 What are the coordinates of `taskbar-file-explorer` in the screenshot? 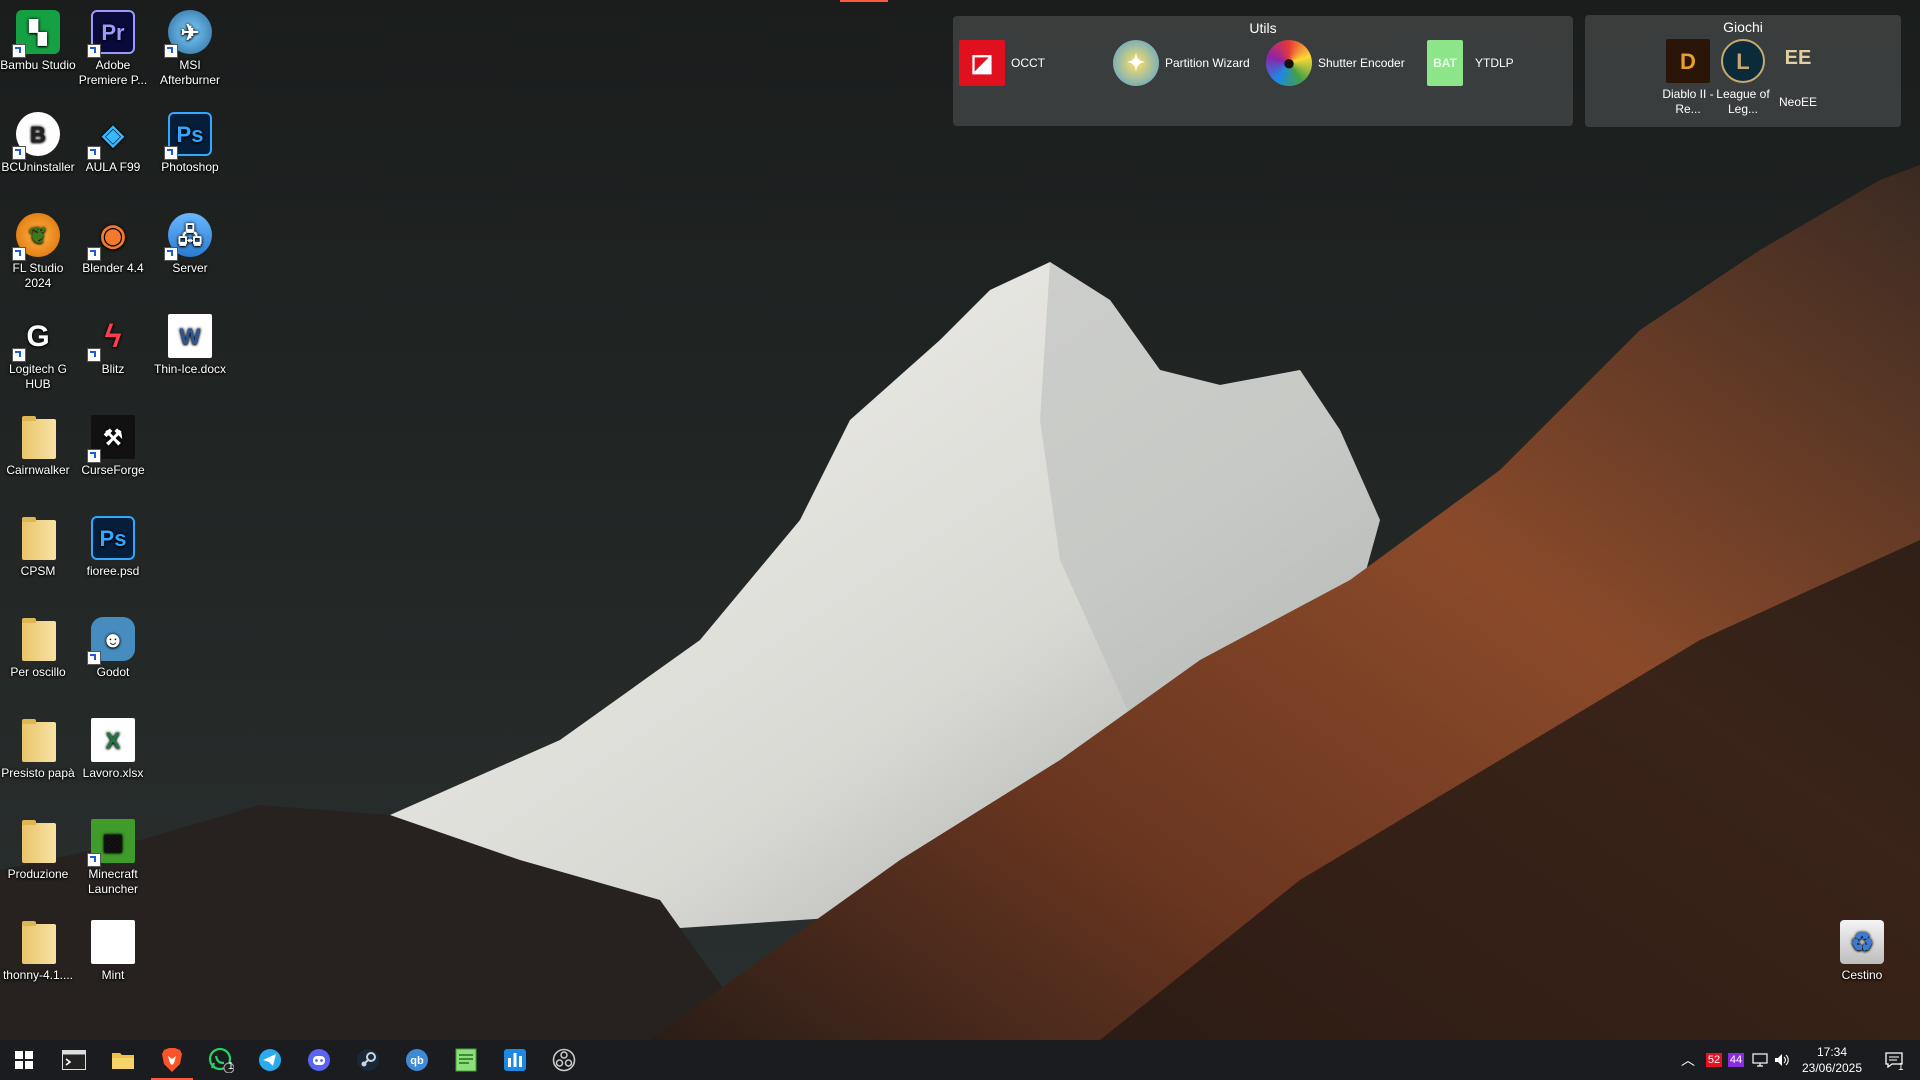 It's located at (123, 1060).